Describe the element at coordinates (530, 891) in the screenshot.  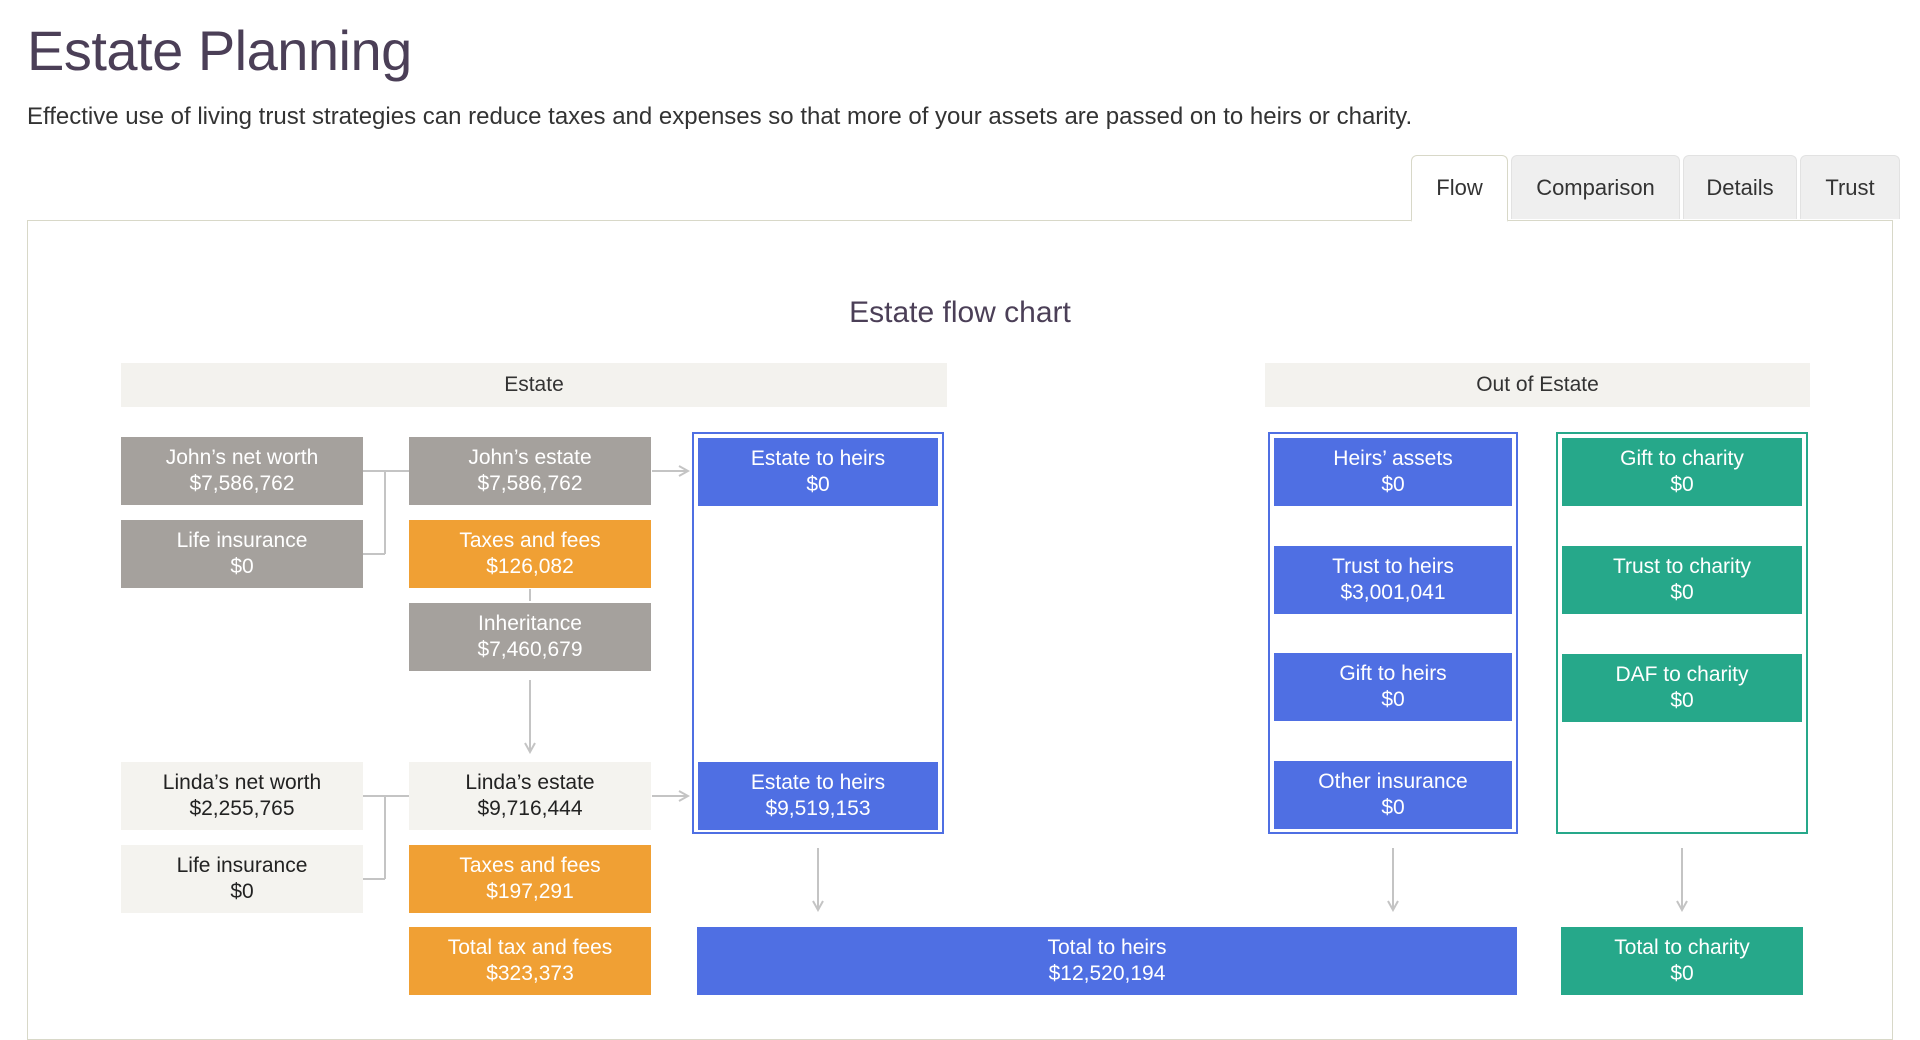
I see `node-value: $197,291` at that location.